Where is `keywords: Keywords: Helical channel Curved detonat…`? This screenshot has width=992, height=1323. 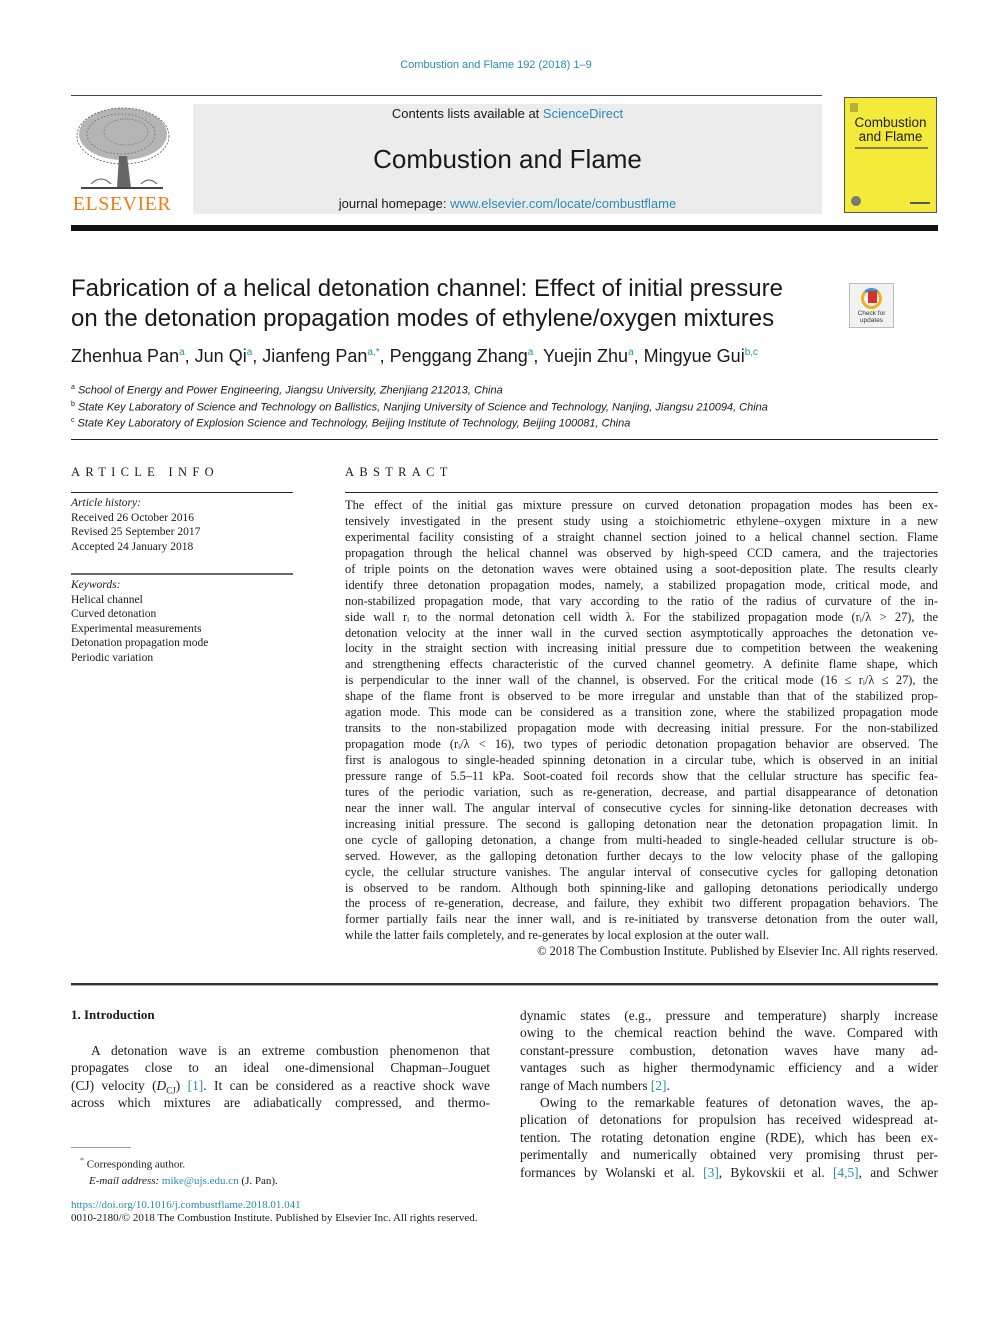
keywords: Keywords: Helical channel Curved detonat… is located at coordinates (139, 621).